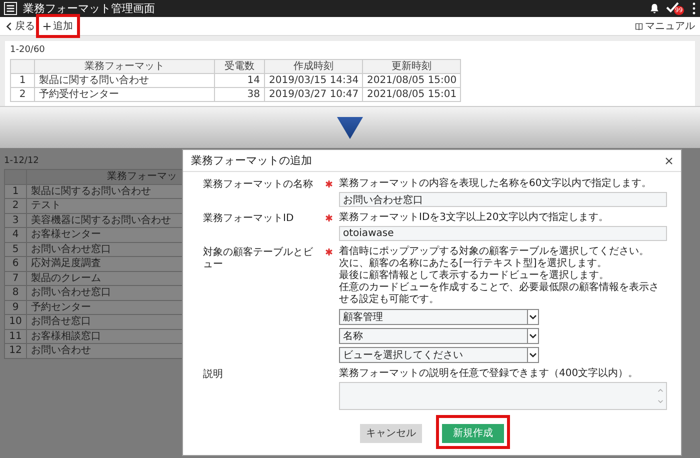  Describe the element at coordinates (258, 259) in the screenshot. I see `field-label: 対象の顧客テーブルとビュー` at that location.